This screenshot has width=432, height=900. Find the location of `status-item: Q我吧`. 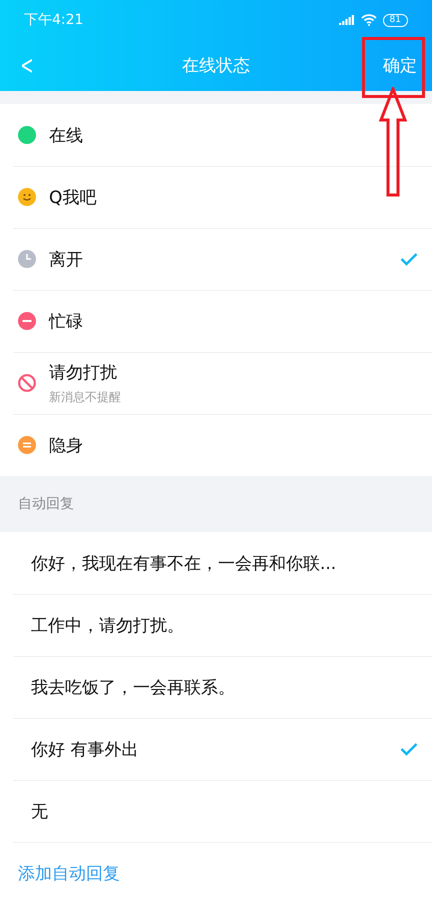

status-item: Q我吧 is located at coordinates (216, 197).